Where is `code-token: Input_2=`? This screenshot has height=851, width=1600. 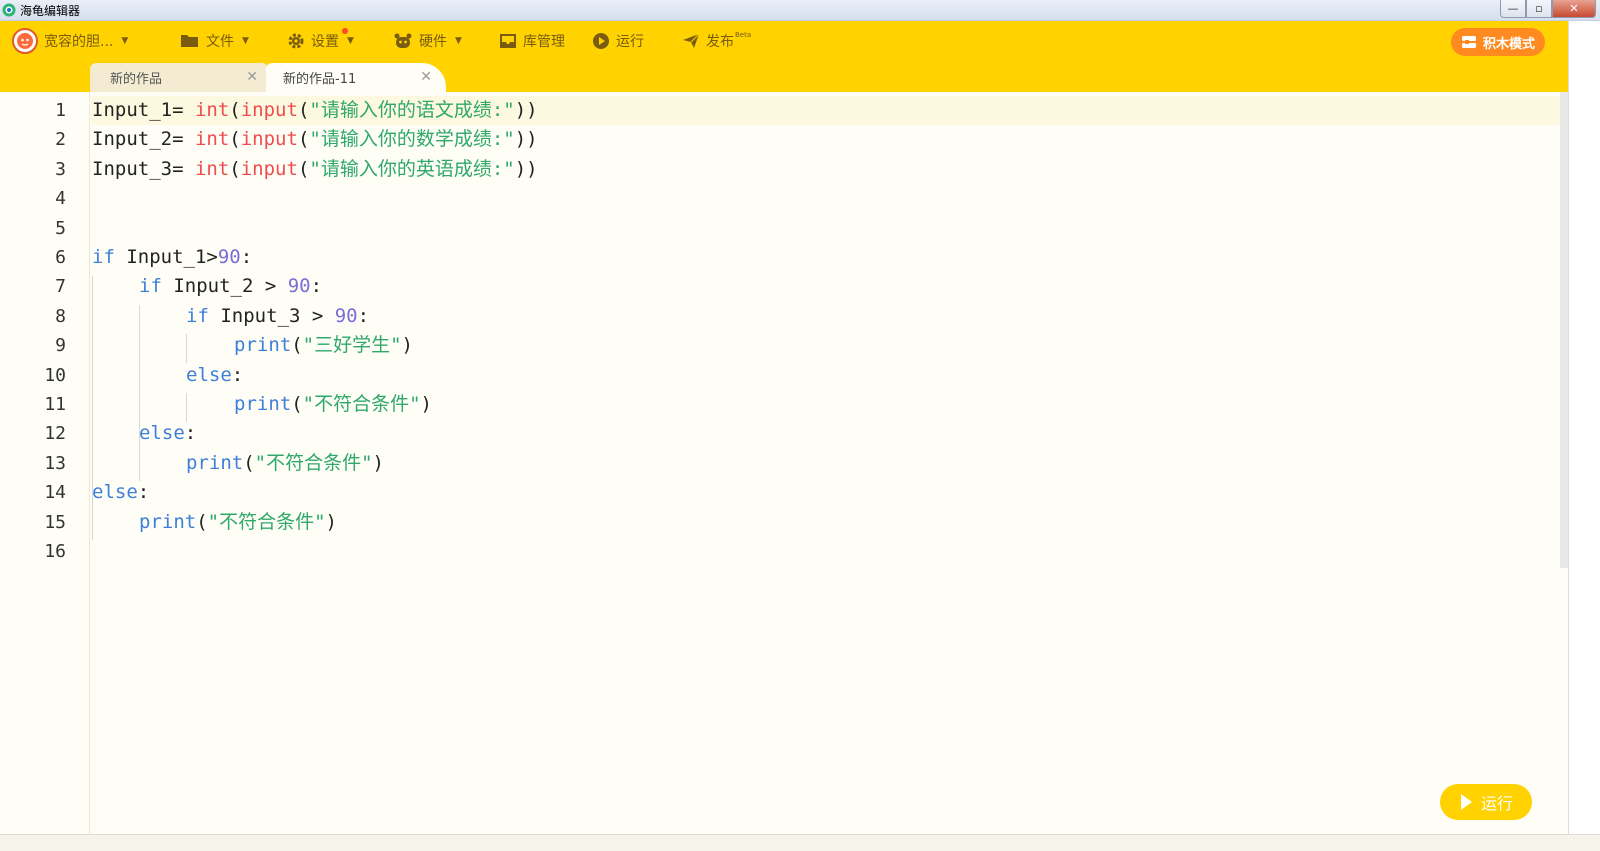 code-token: Input_2= is located at coordinates (143, 139).